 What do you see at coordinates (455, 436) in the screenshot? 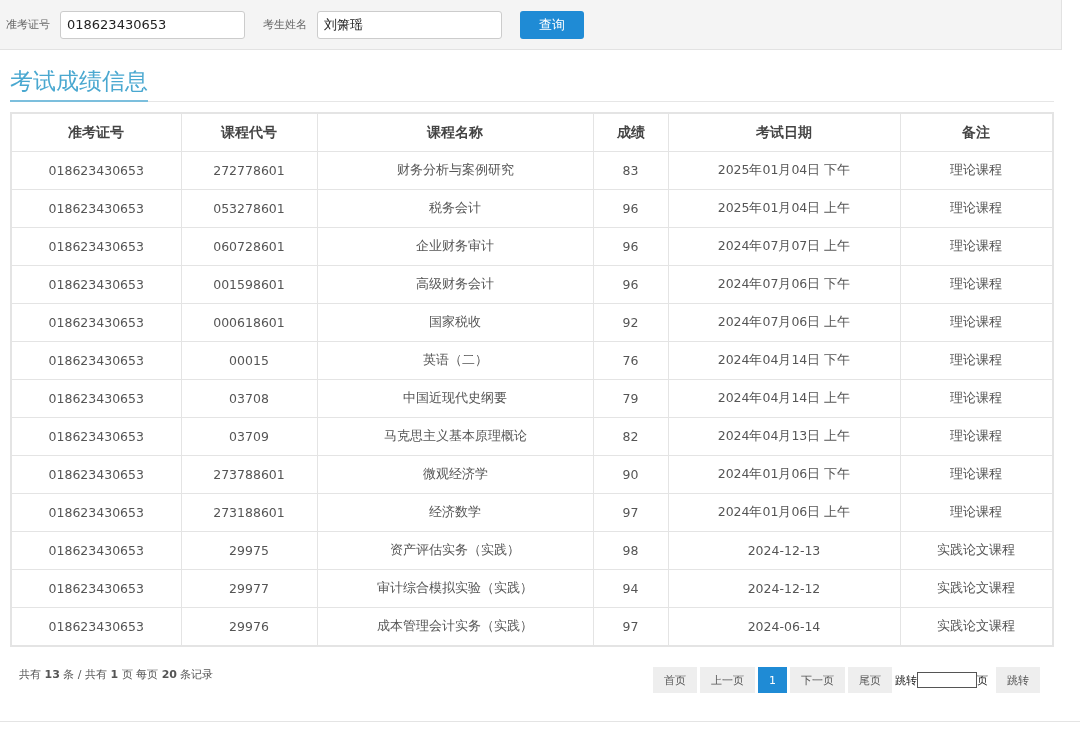
I see `table-cell: 马克思主义基本原理概论` at bounding box center [455, 436].